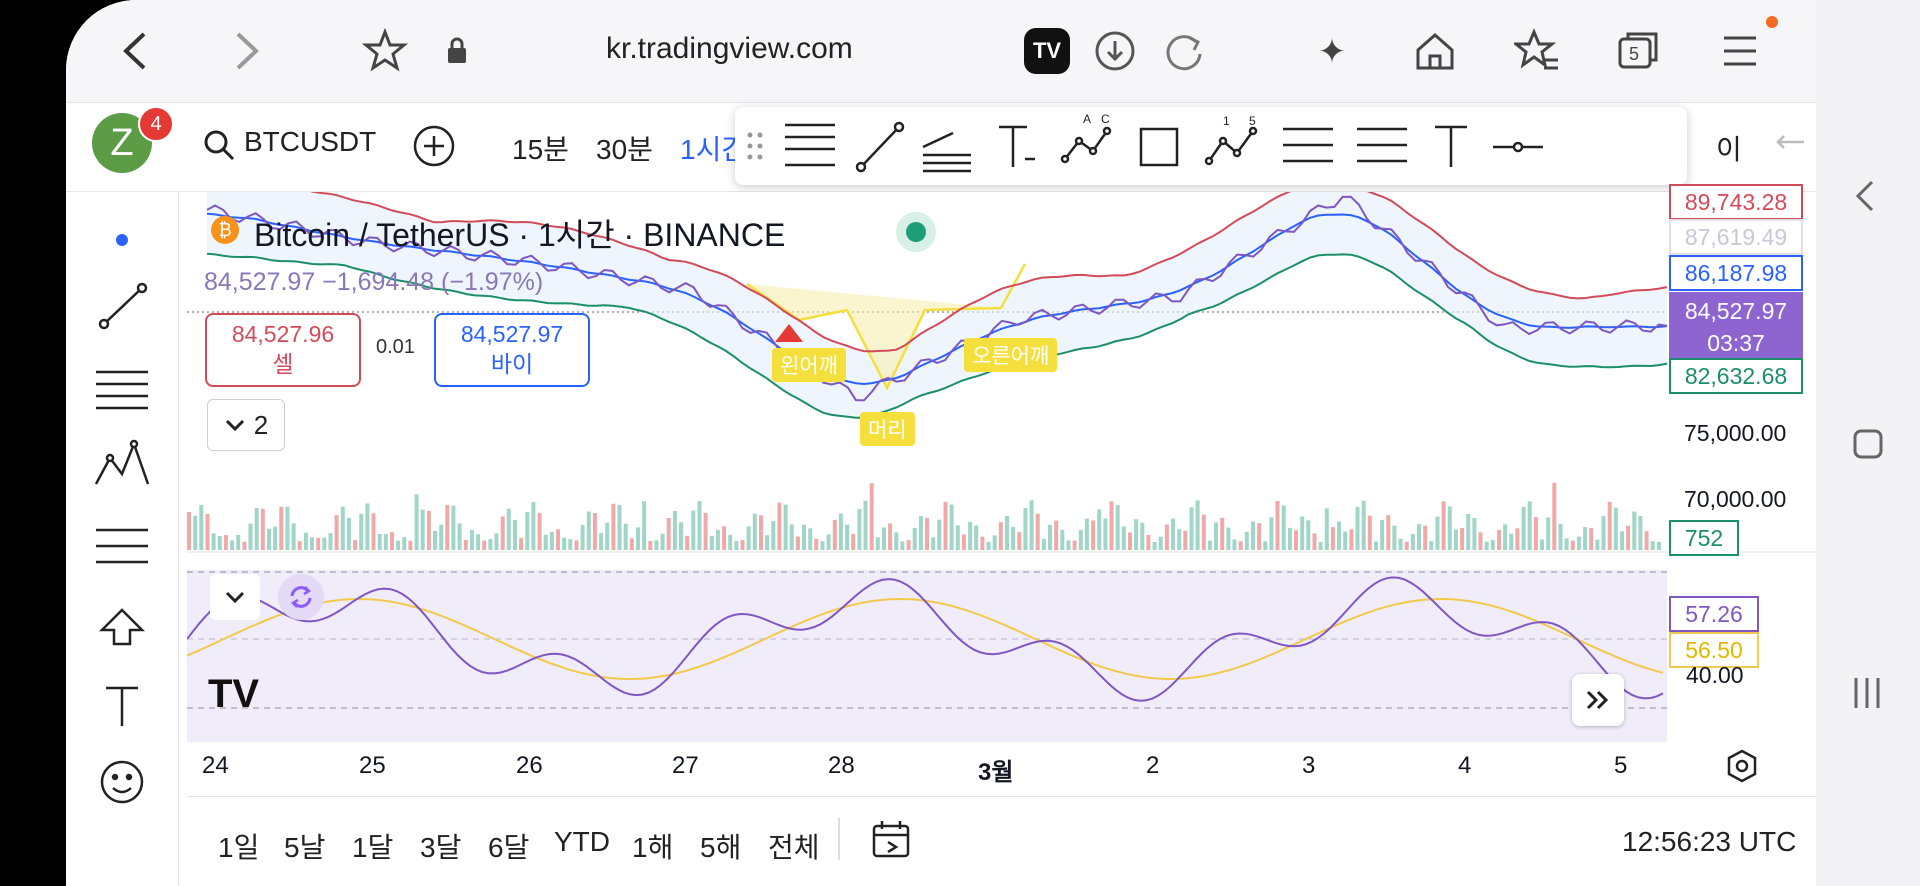  I want to click on nav-home-icon, so click(1868, 444).